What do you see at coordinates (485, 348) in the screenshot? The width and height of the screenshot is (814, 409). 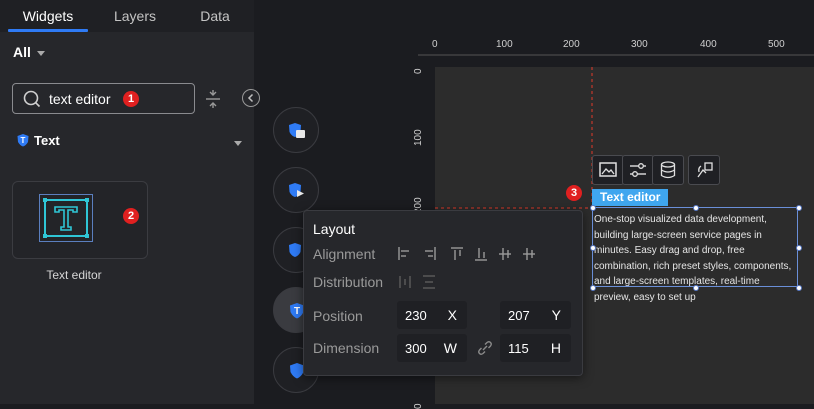 I see `link-icon` at bounding box center [485, 348].